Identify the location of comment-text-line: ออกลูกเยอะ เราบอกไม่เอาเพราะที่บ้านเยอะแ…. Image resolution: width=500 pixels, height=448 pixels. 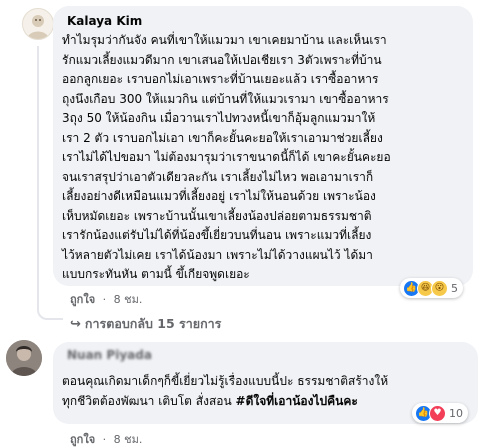
(220, 79).